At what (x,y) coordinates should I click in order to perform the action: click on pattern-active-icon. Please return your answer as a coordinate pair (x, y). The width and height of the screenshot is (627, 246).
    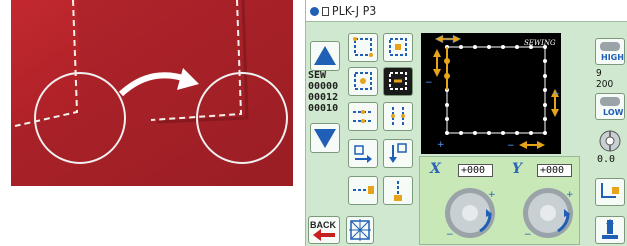
    Looking at the image, I should click on (398, 81).